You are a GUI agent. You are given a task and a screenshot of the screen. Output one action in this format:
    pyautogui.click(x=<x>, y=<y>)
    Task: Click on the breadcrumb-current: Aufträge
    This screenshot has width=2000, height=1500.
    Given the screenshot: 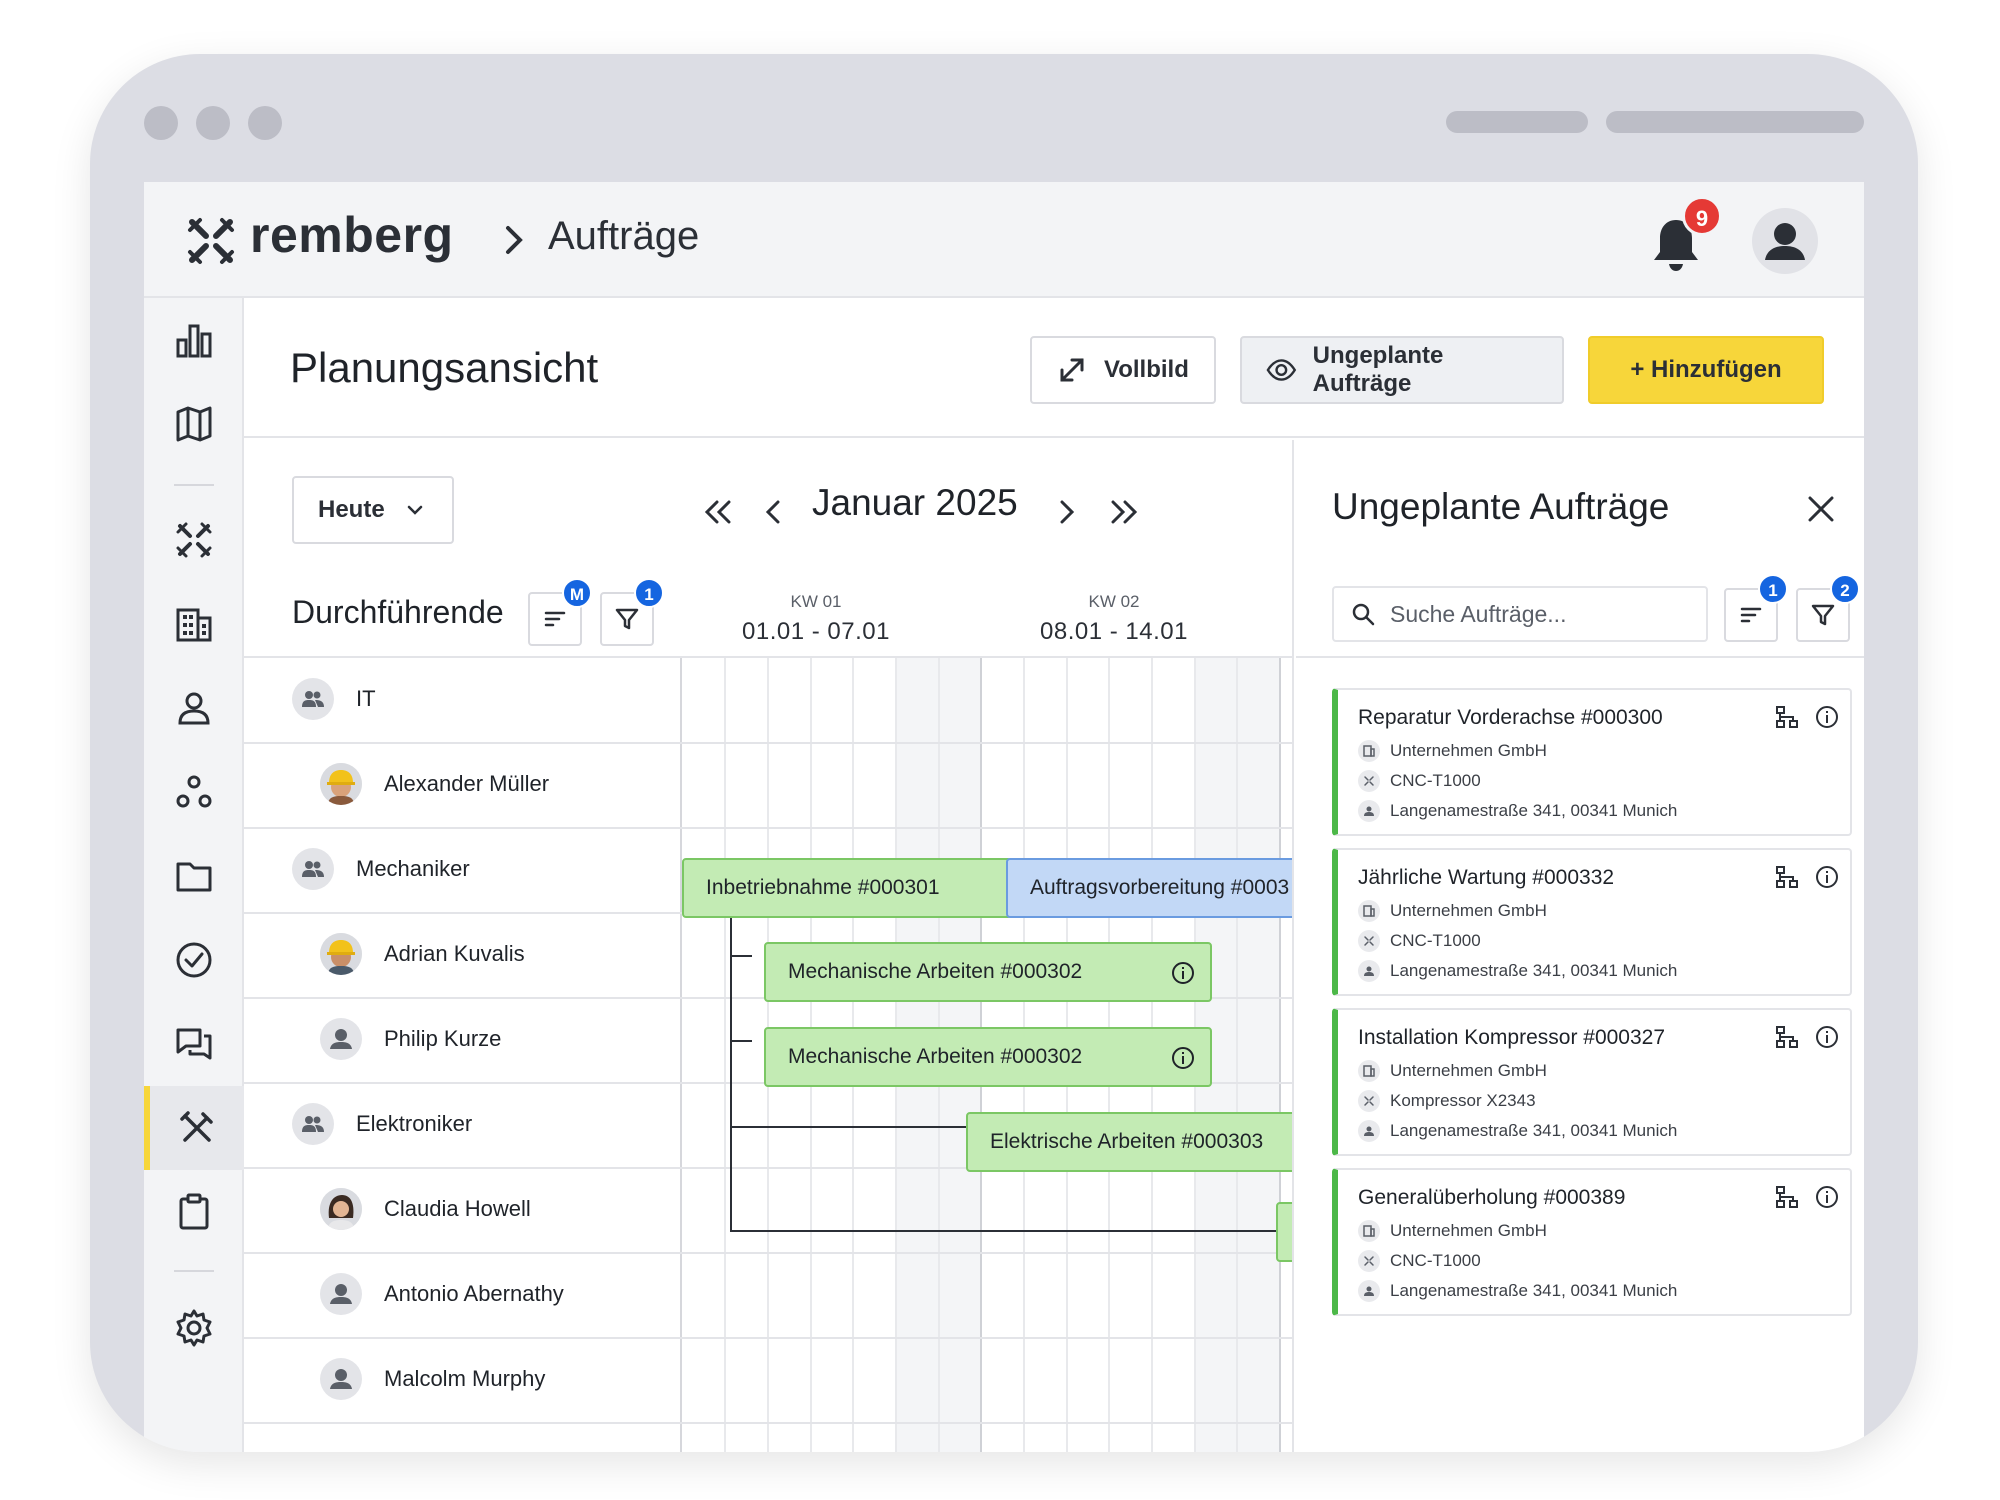 What is the action you would take?
    pyautogui.click(x=623, y=236)
    